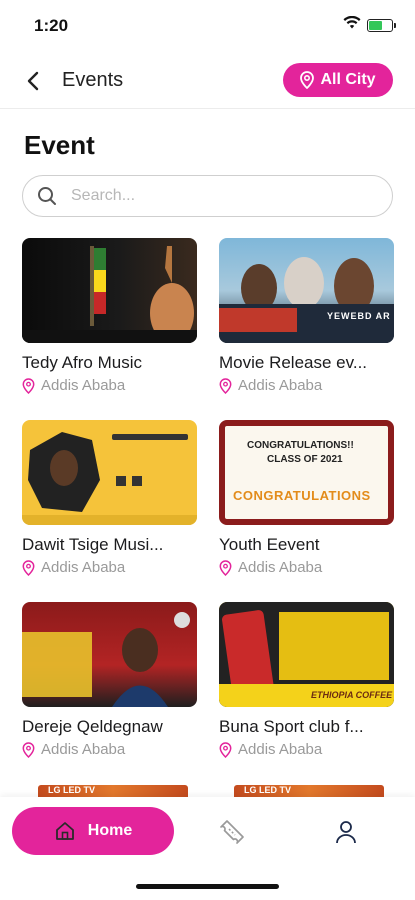 The image size is (415, 900). What do you see at coordinates (269, 544) in the screenshot?
I see `event-title: Youth Eevent` at bounding box center [269, 544].